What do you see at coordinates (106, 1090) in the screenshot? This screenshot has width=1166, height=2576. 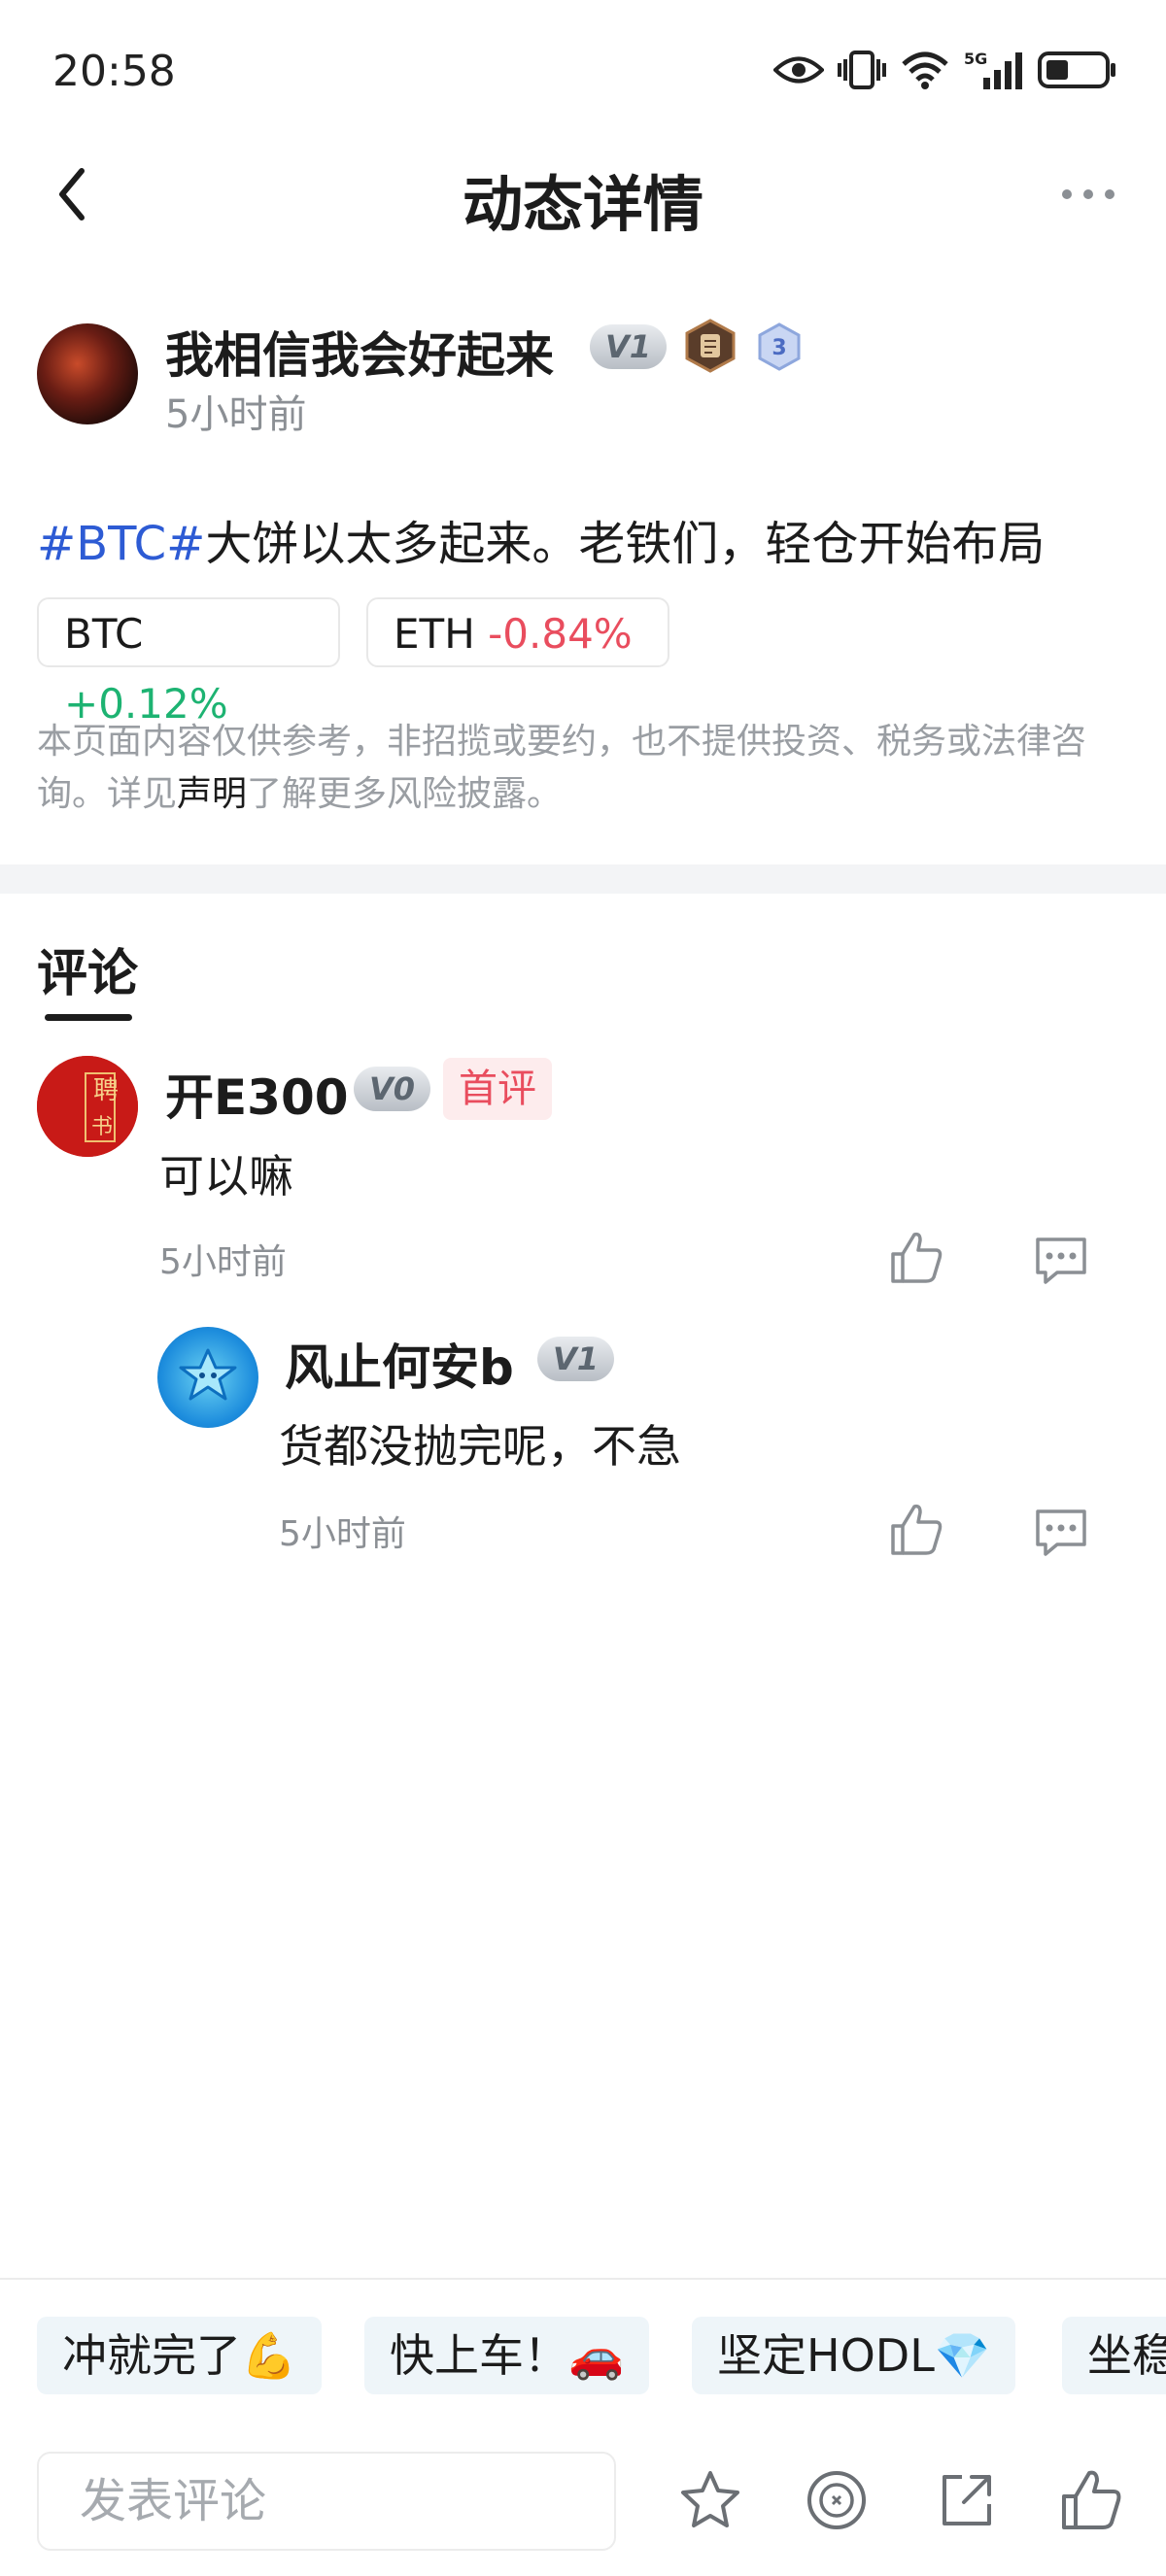 I see `svg-text: 聘` at bounding box center [106, 1090].